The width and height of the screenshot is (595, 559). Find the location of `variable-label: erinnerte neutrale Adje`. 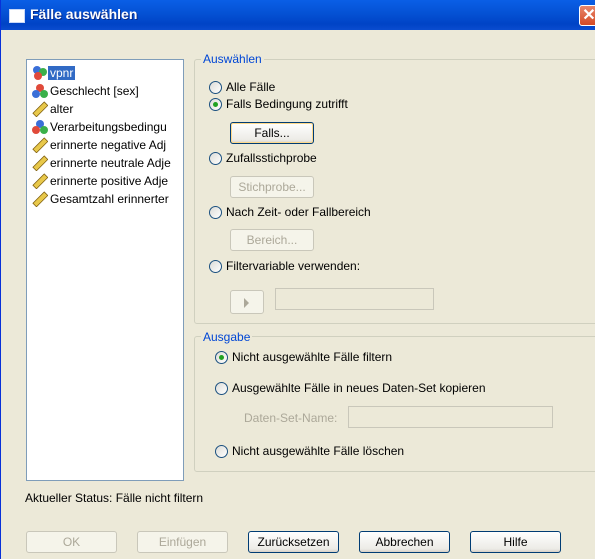

variable-label: erinnerte neutrale Adje is located at coordinates (110, 163).